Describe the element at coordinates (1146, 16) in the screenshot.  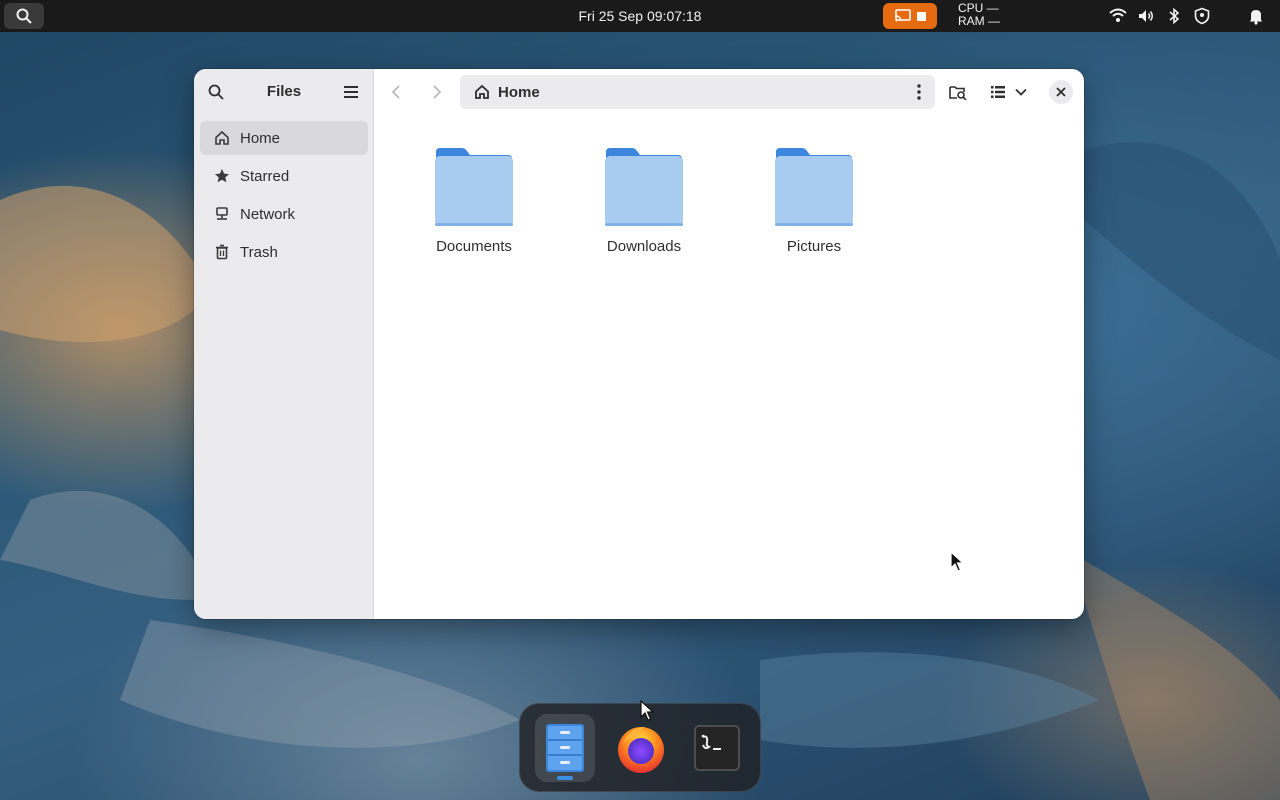
I see `volume-icon` at that location.